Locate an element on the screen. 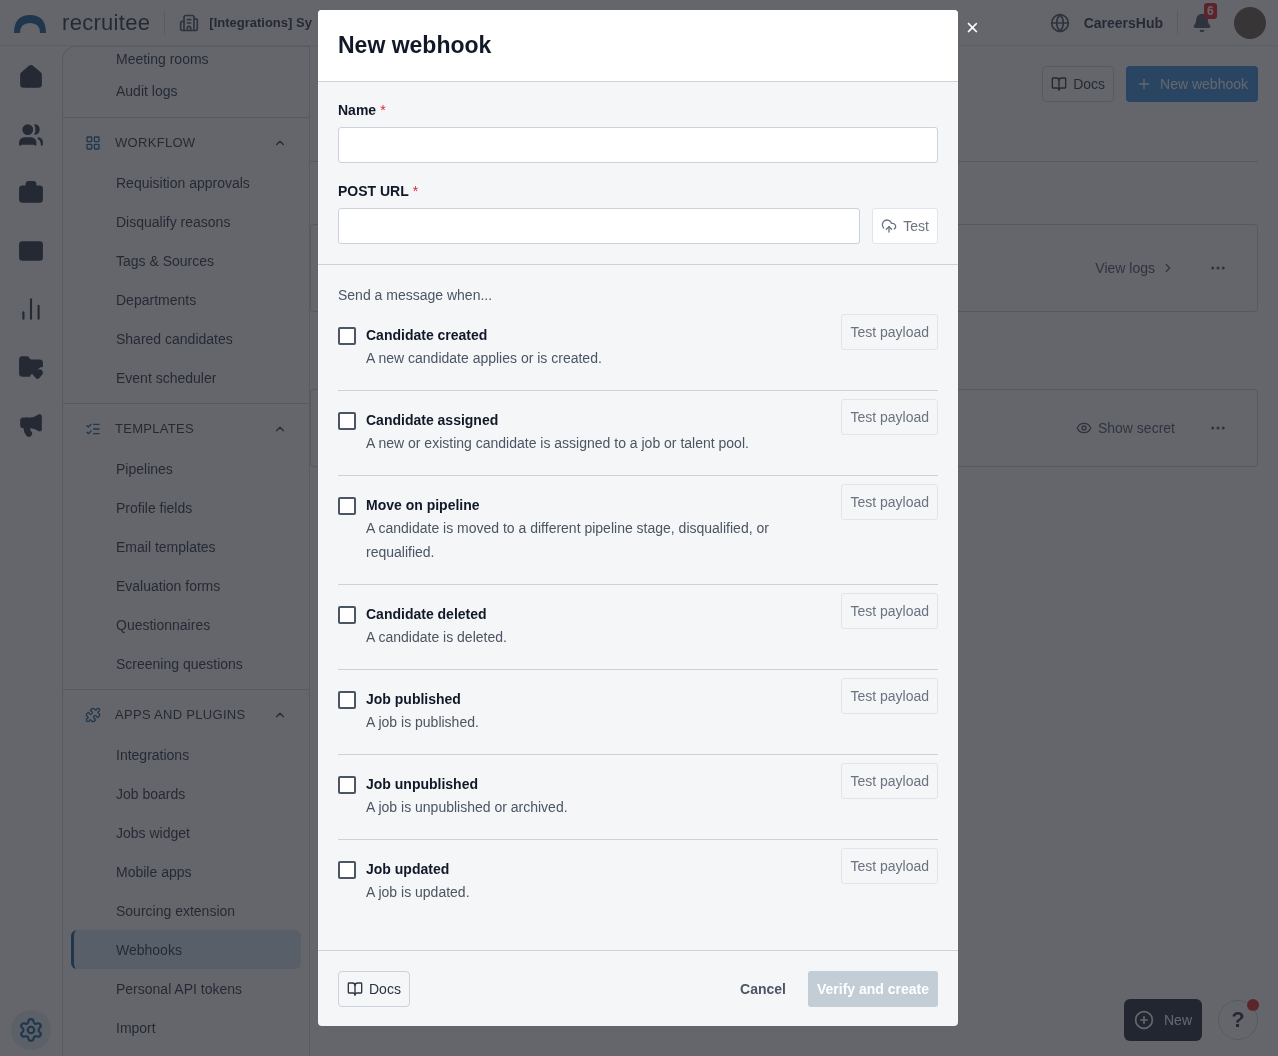 This screenshot has height=1056, width=1278. event-description: A new or existing candidate is assigned to a job or talent pool. is located at coordinates (558, 443).